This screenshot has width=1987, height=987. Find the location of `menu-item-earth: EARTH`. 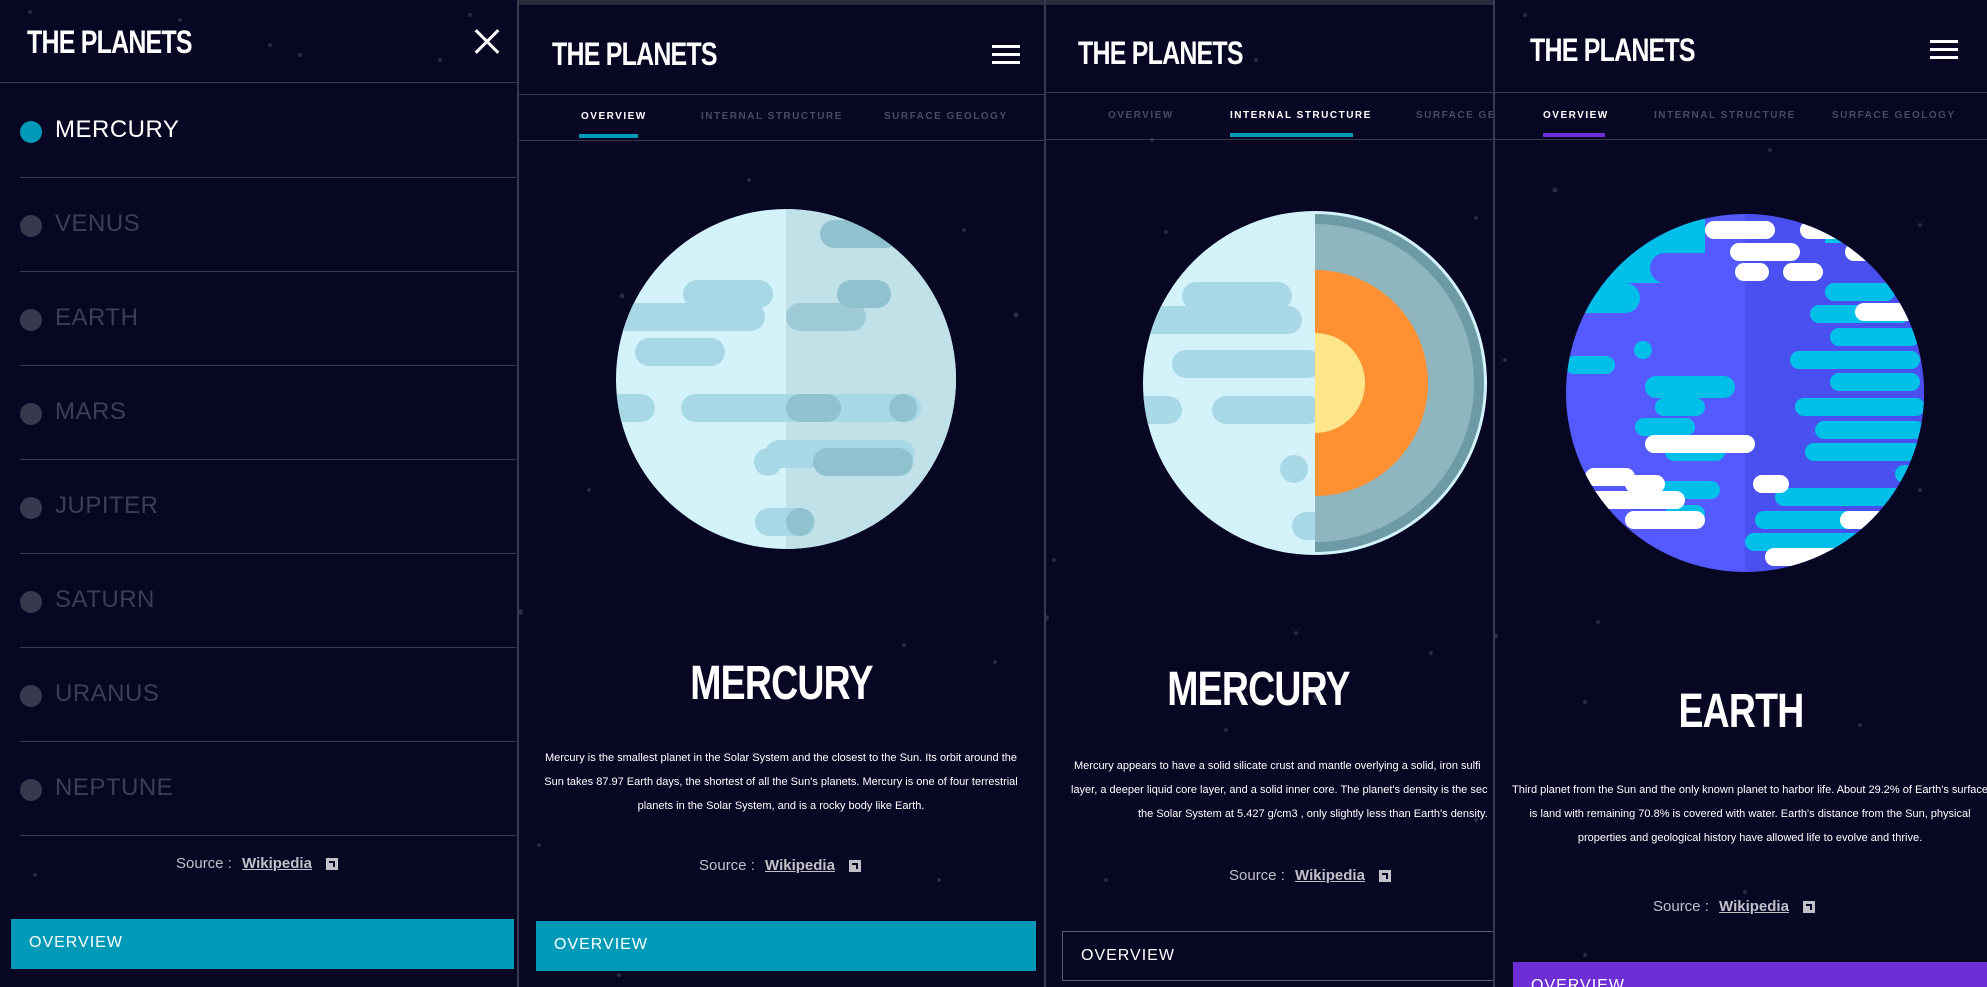

menu-item-earth: EARTH is located at coordinates (268, 318).